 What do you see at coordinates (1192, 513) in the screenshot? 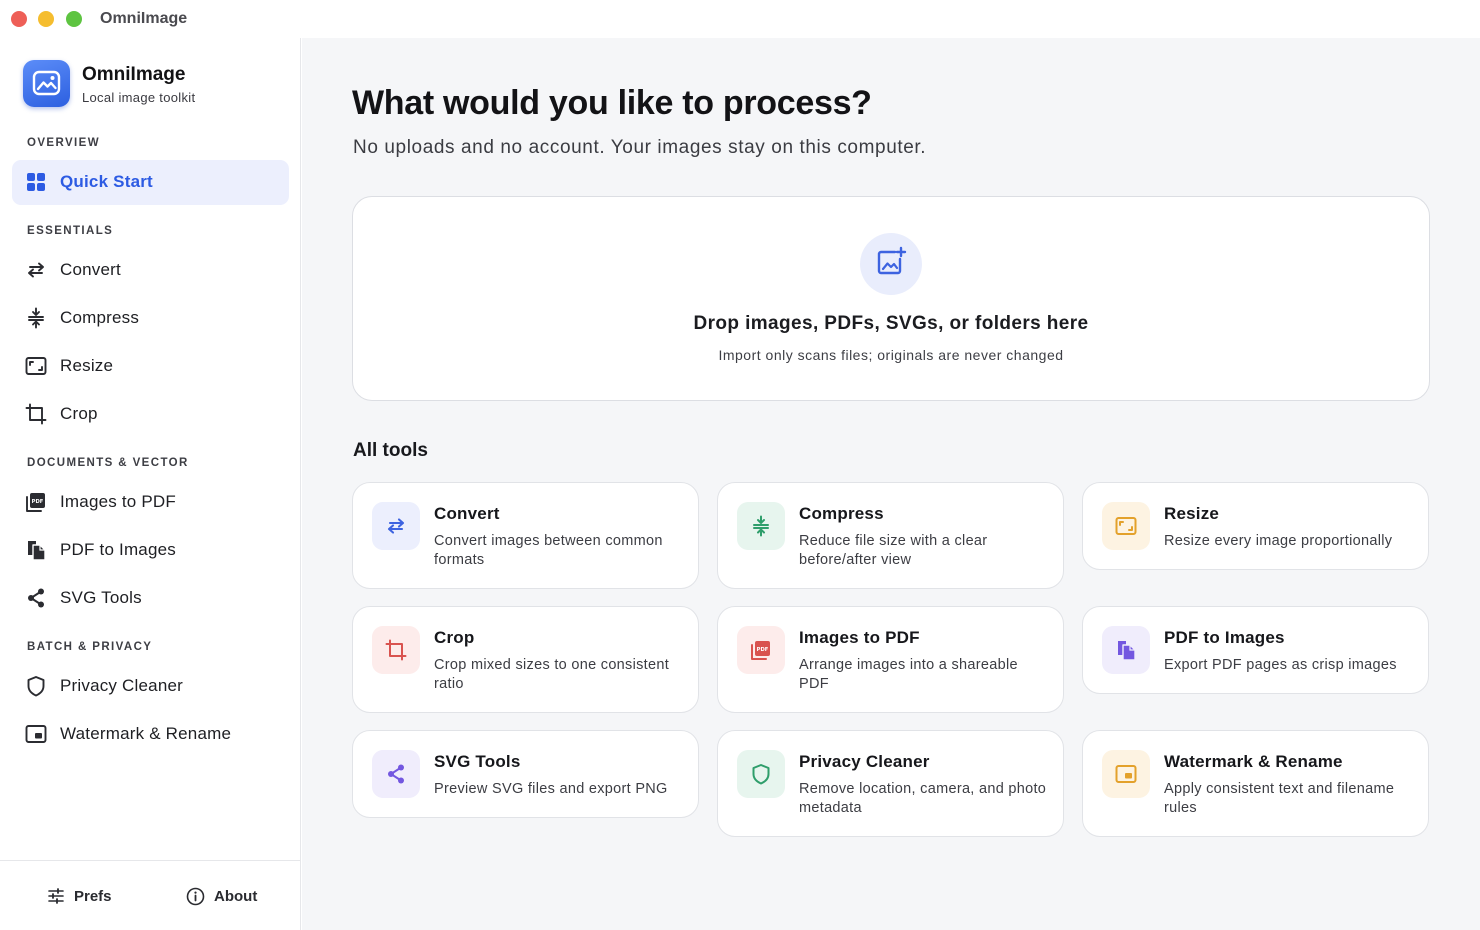
I see `tool-title: Resize` at bounding box center [1192, 513].